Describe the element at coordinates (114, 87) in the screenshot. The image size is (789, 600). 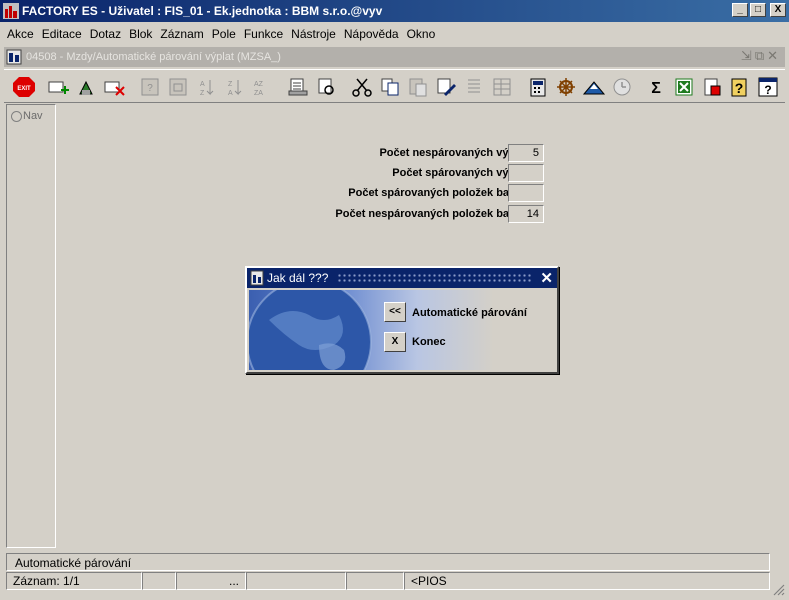
I see `delete-record-icon` at that location.